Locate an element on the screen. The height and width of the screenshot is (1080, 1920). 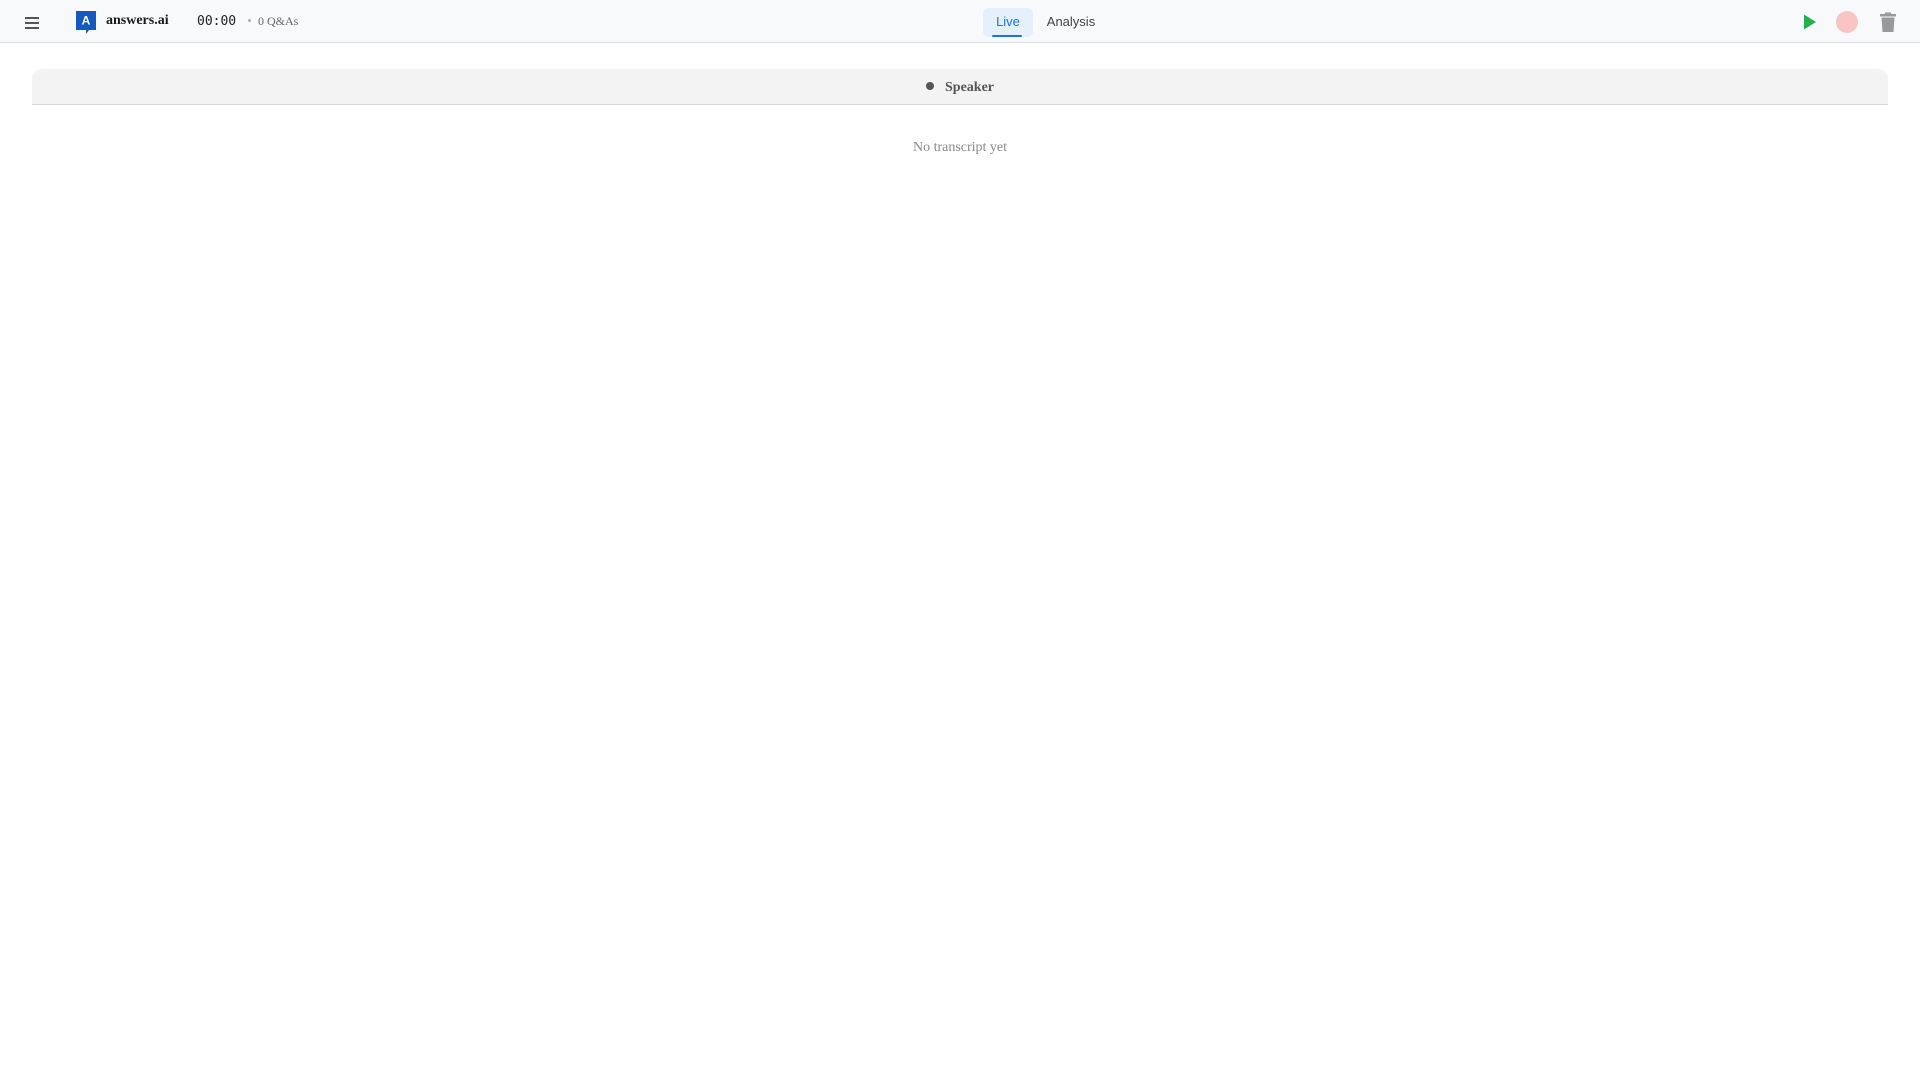
record-icon is located at coordinates (1847, 22).